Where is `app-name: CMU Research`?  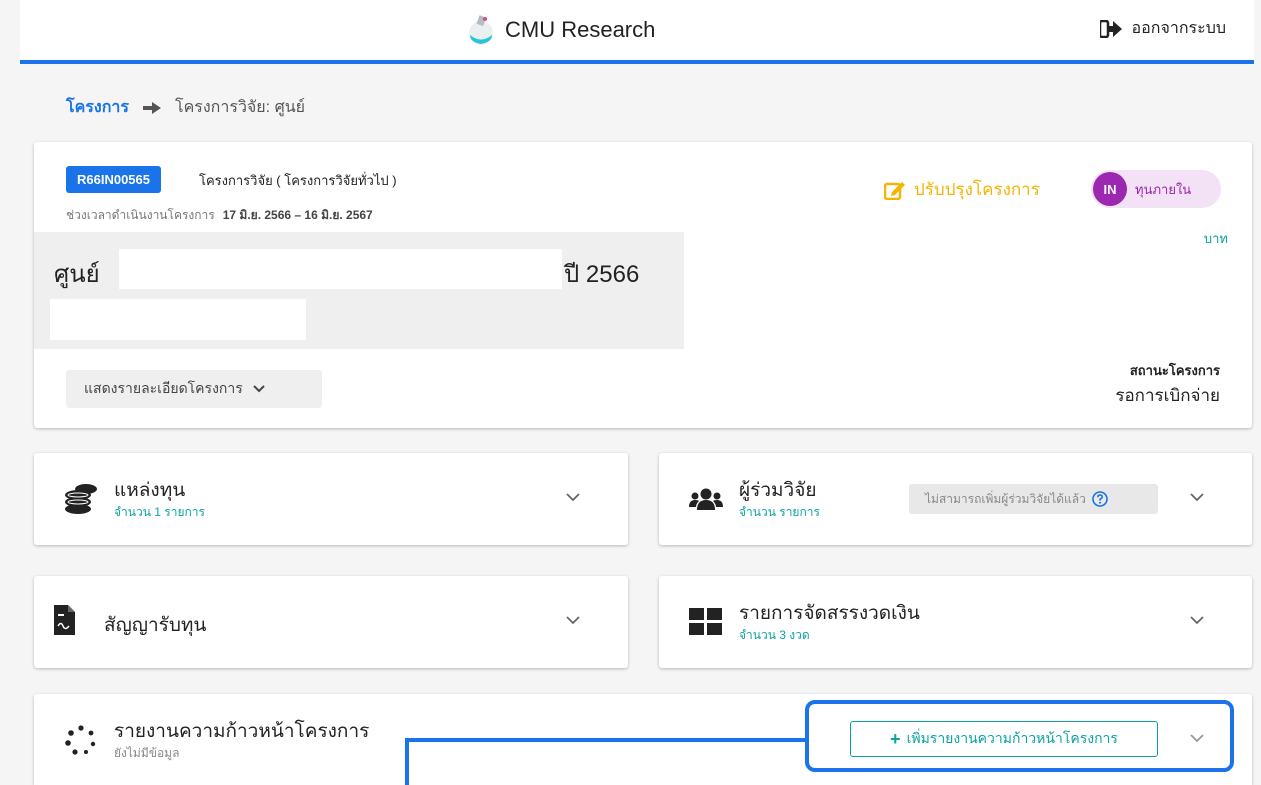 app-name: CMU Research is located at coordinates (580, 29).